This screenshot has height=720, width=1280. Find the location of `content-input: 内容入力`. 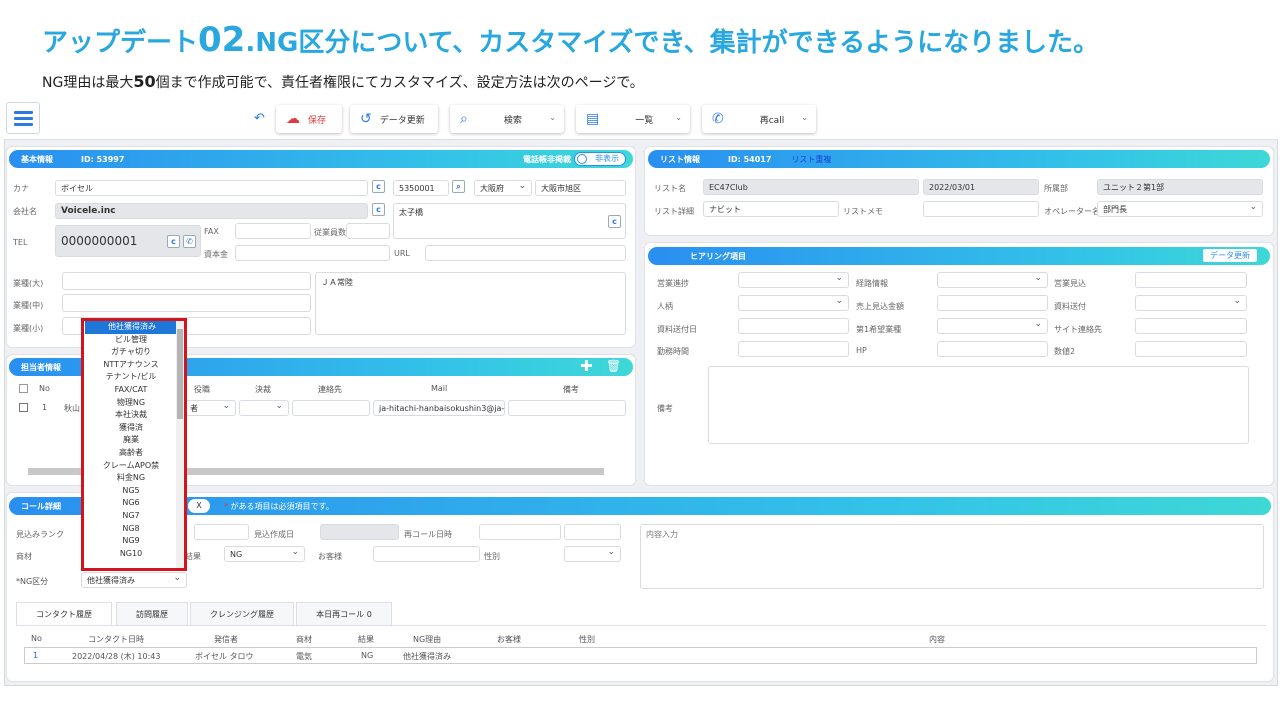

content-input: 内容入力 is located at coordinates (952, 556).